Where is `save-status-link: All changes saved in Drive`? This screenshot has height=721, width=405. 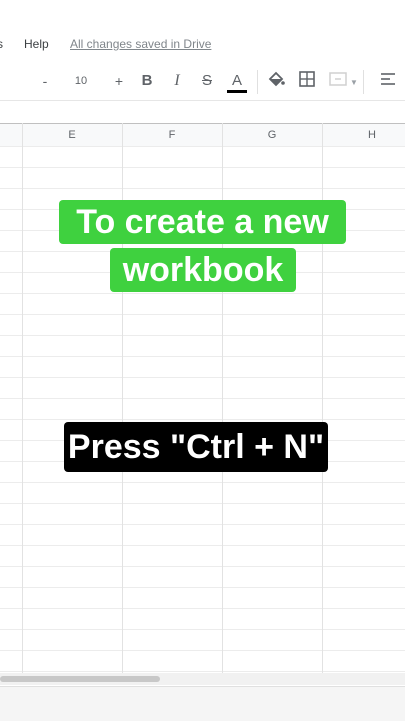
save-status-link: All changes saved in Drive is located at coordinates (140, 44).